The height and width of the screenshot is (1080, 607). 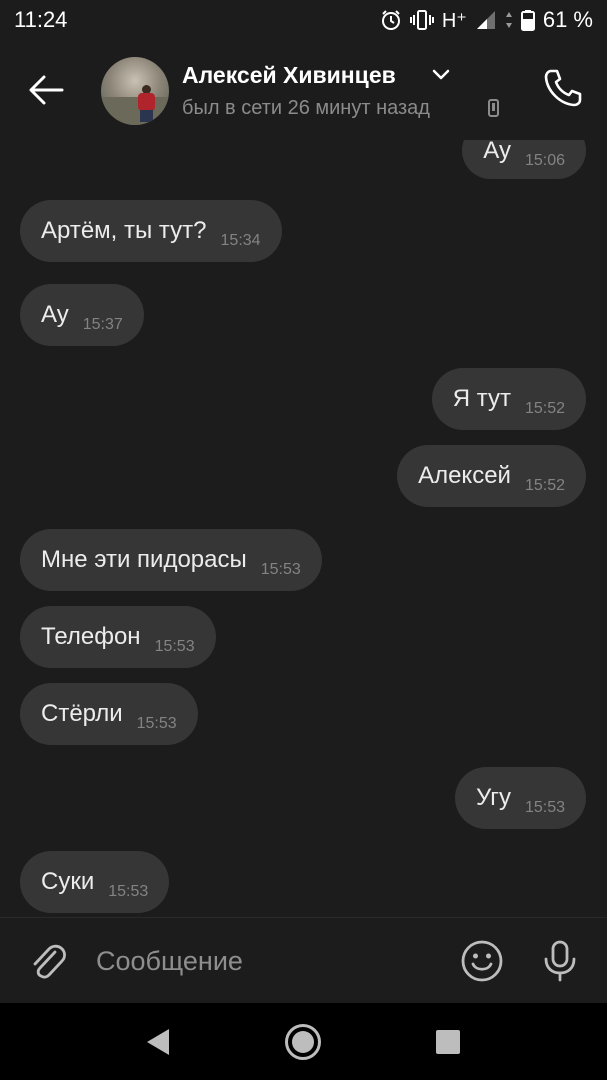 What do you see at coordinates (563, 88) in the screenshot?
I see `phone-icon` at bounding box center [563, 88].